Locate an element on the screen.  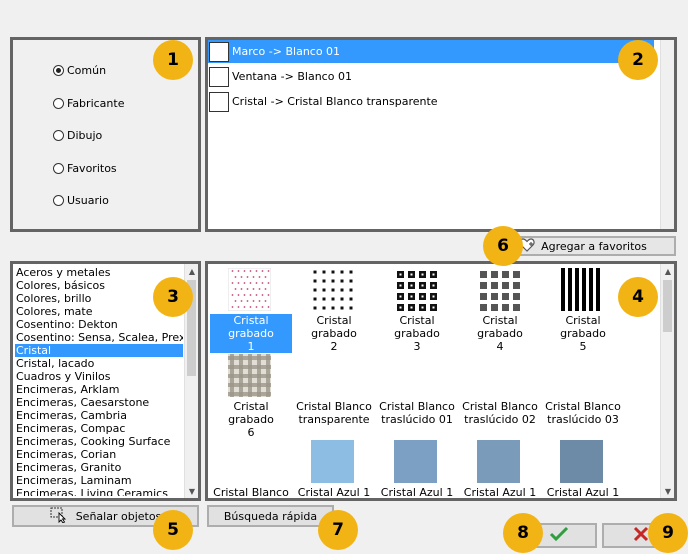
radio-option: Fabricante is located at coordinates (88, 103).